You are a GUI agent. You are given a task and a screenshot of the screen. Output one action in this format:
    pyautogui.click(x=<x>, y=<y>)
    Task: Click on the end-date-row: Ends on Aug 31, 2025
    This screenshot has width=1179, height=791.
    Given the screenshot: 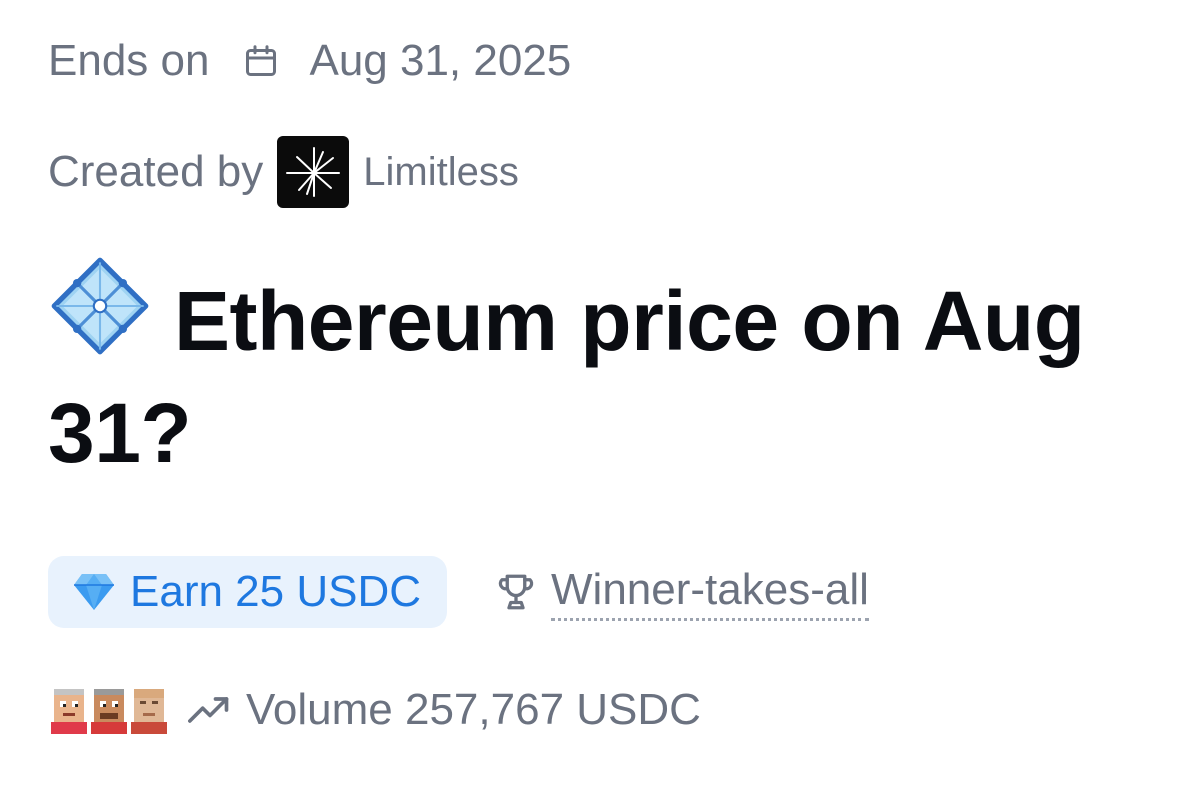 What is the action you would take?
    pyautogui.click(x=309, y=61)
    